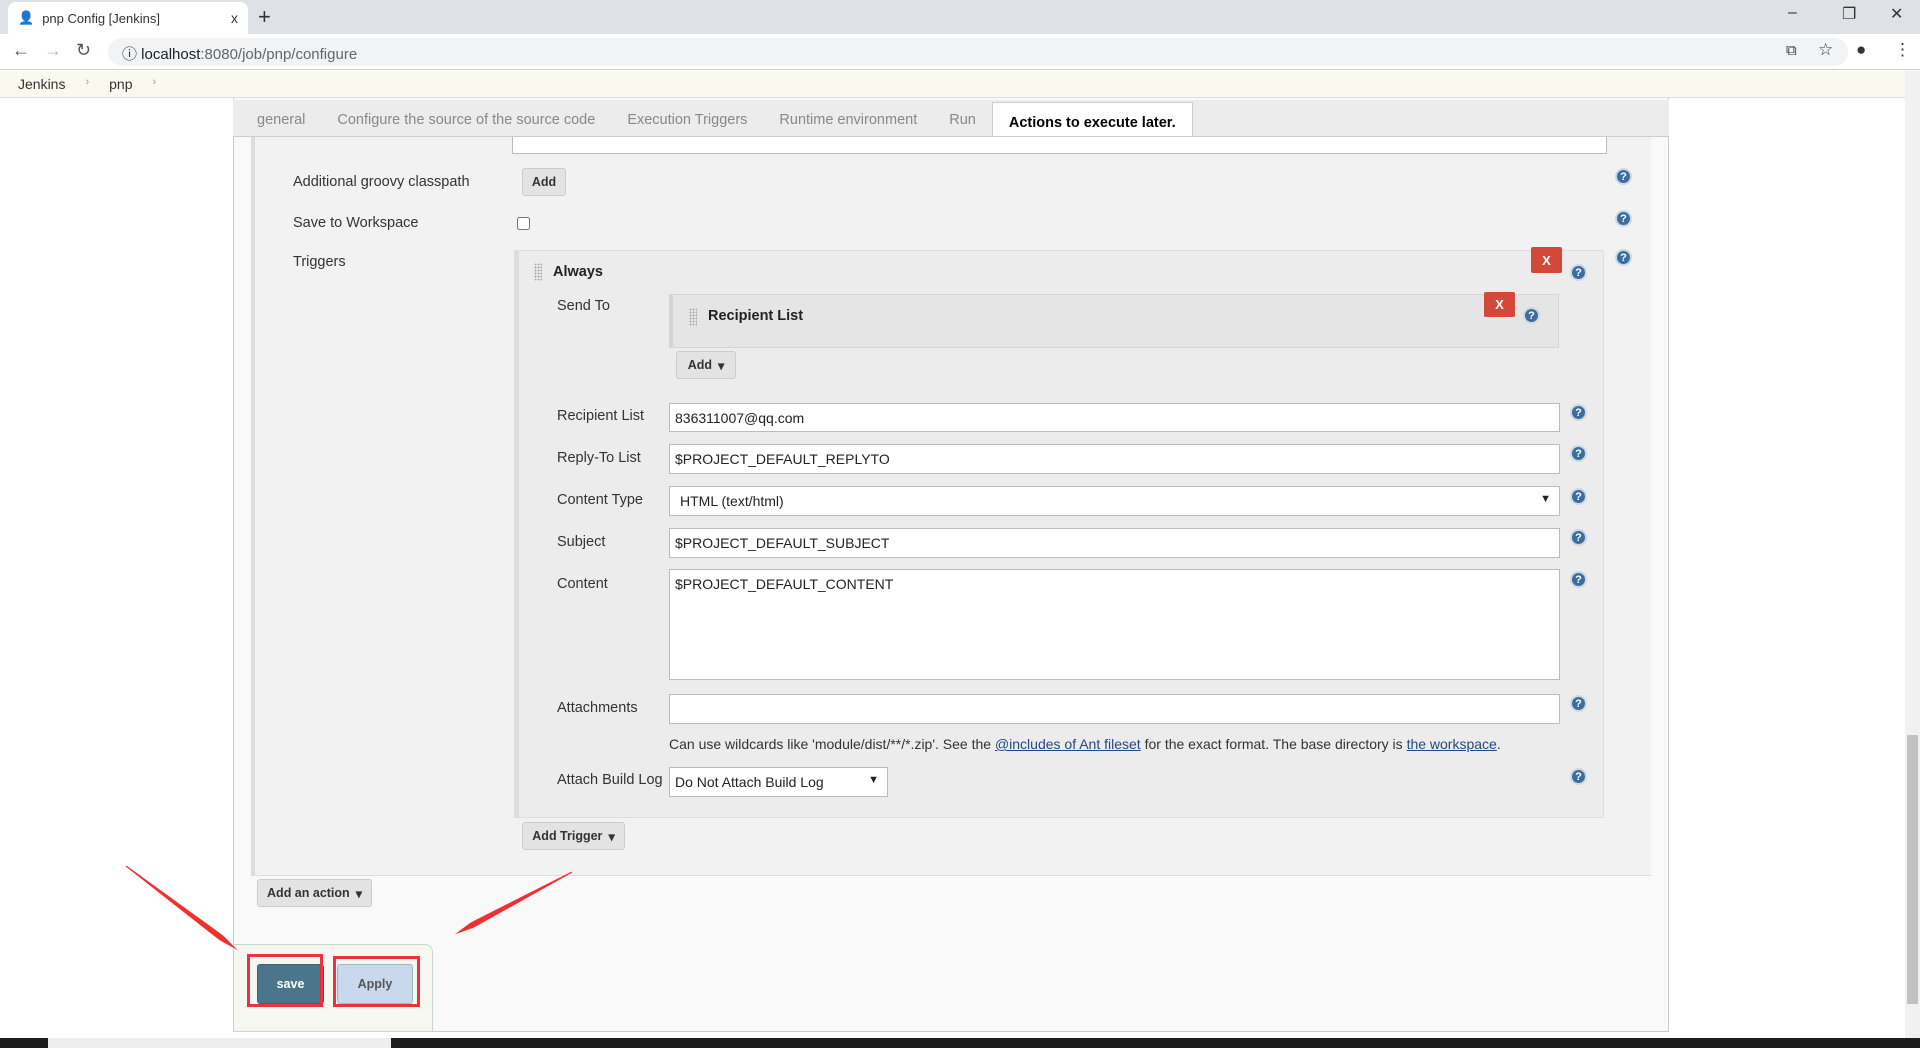  What do you see at coordinates (582, 584) in the screenshot?
I see `content-label: Content` at bounding box center [582, 584].